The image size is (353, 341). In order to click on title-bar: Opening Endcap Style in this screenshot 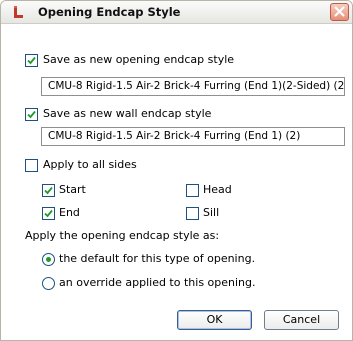, I will do `click(176, 12)`.